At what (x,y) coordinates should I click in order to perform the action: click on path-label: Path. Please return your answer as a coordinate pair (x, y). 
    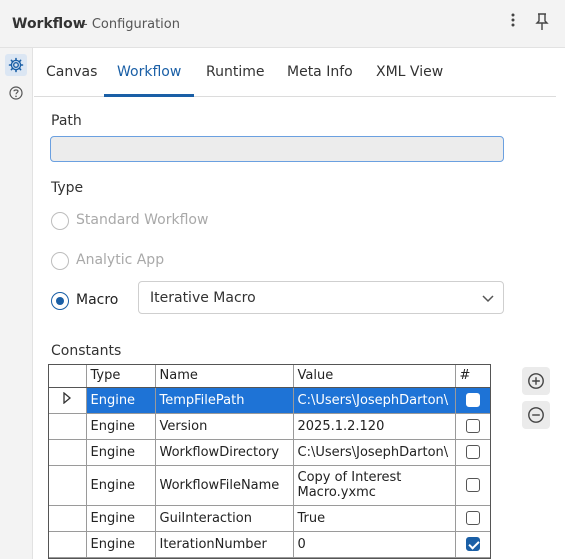
    Looking at the image, I should click on (66, 121).